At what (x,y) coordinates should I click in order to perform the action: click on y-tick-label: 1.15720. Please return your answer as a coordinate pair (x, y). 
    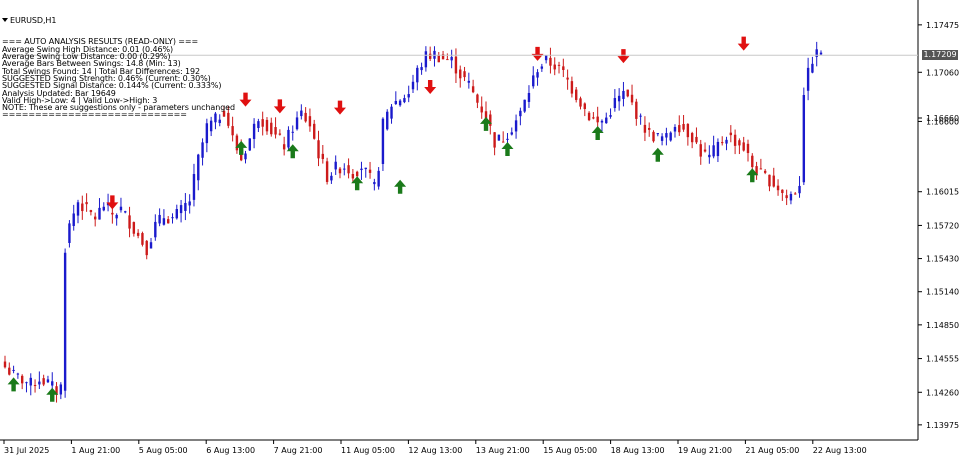
    Looking at the image, I should click on (942, 225).